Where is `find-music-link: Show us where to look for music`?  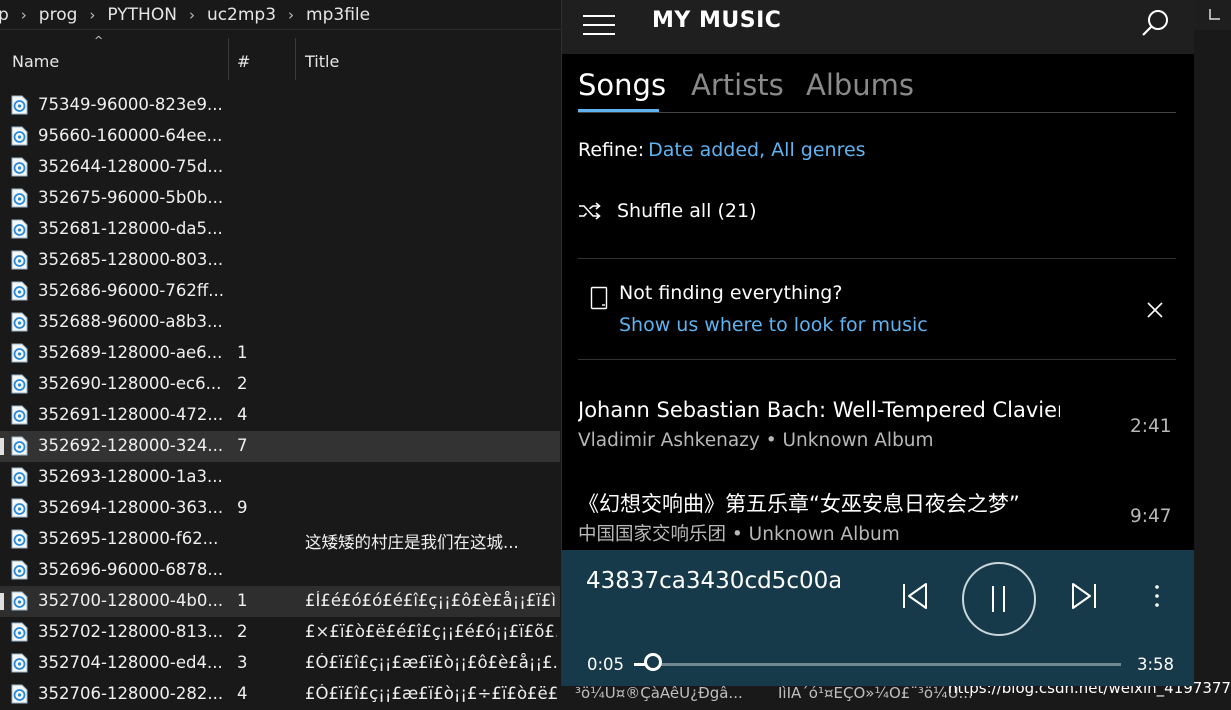 find-music-link: Show us where to look for music is located at coordinates (773, 325).